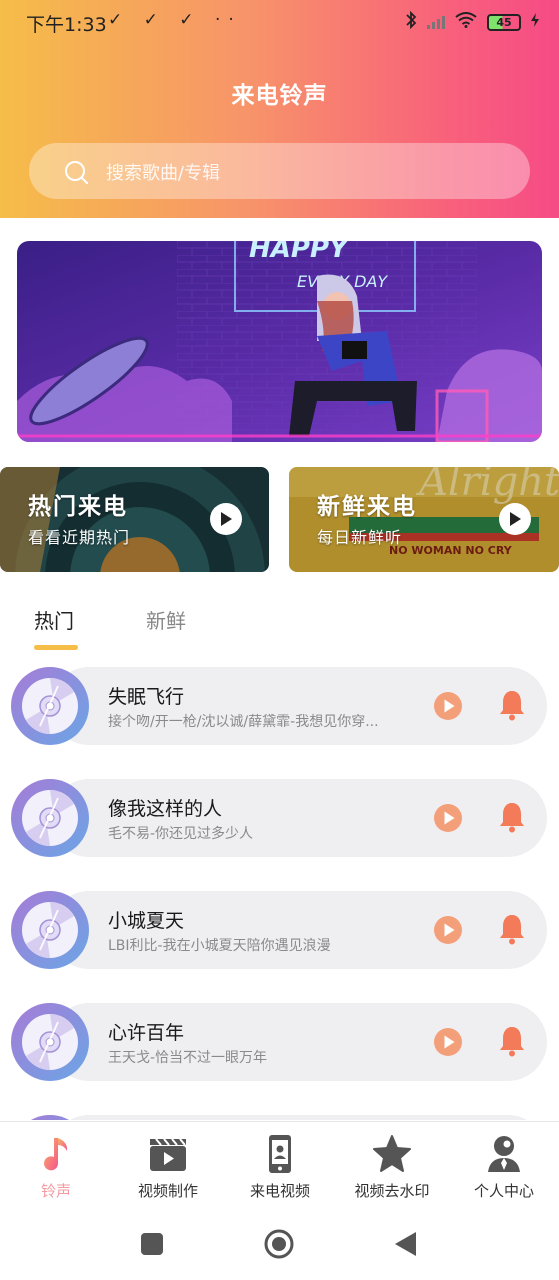  Describe the element at coordinates (504, 1154) in the screenshot. I see `person-icon` at that location.